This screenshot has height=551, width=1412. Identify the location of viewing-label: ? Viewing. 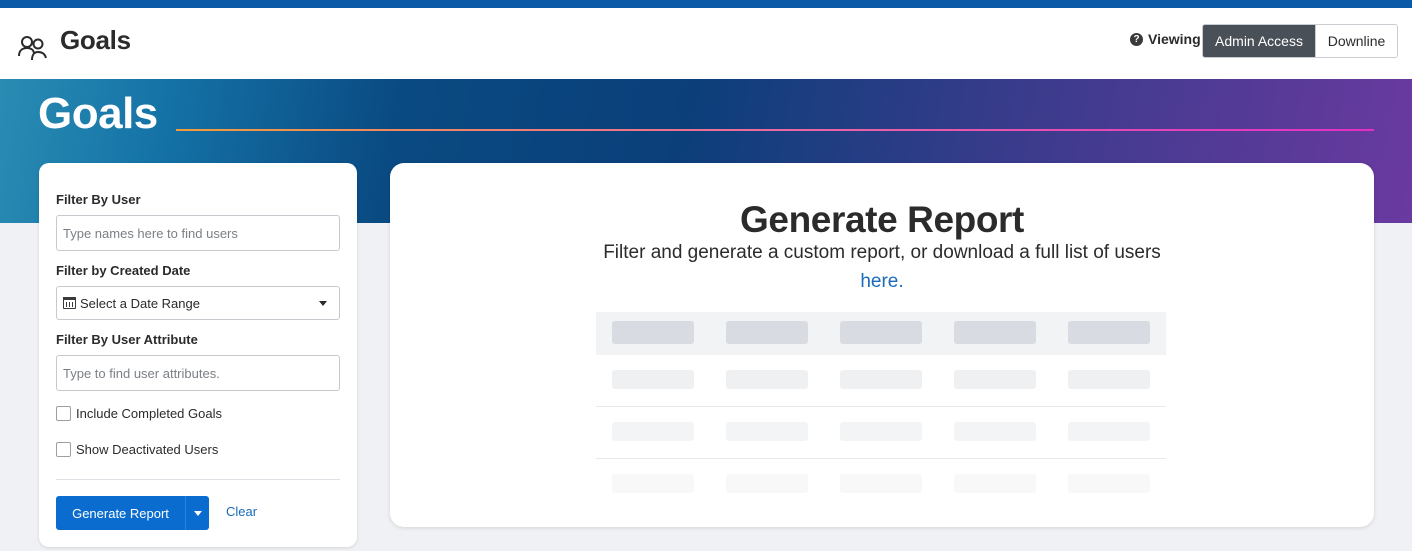
(1165, 39).